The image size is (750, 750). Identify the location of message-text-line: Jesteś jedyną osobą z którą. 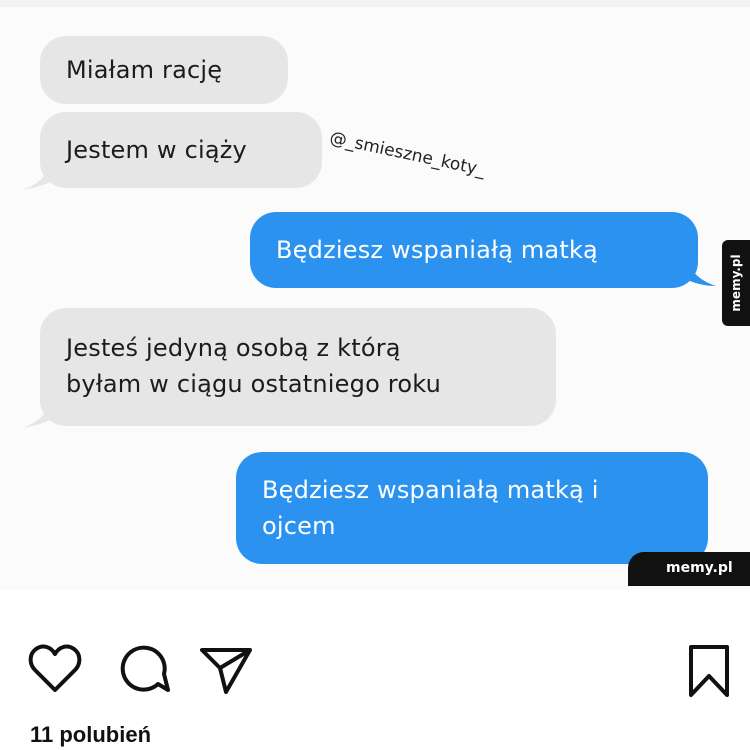
(233, 348).